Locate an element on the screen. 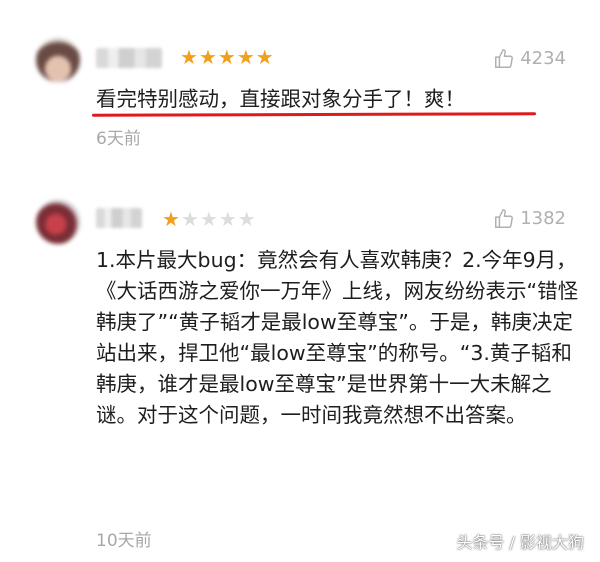  like-count: 4234 is located at coordinates (543, 58).